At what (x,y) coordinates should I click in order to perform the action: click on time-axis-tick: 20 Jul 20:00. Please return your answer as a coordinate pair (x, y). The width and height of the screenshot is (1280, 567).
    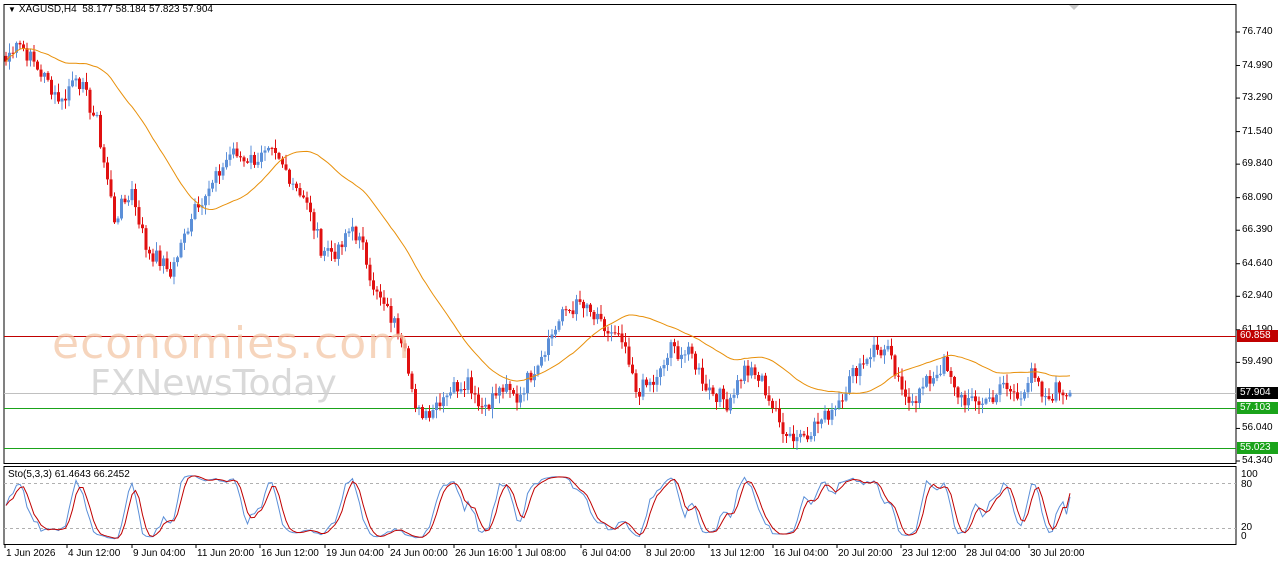
    Looking at the image, I should click on (865, 553).